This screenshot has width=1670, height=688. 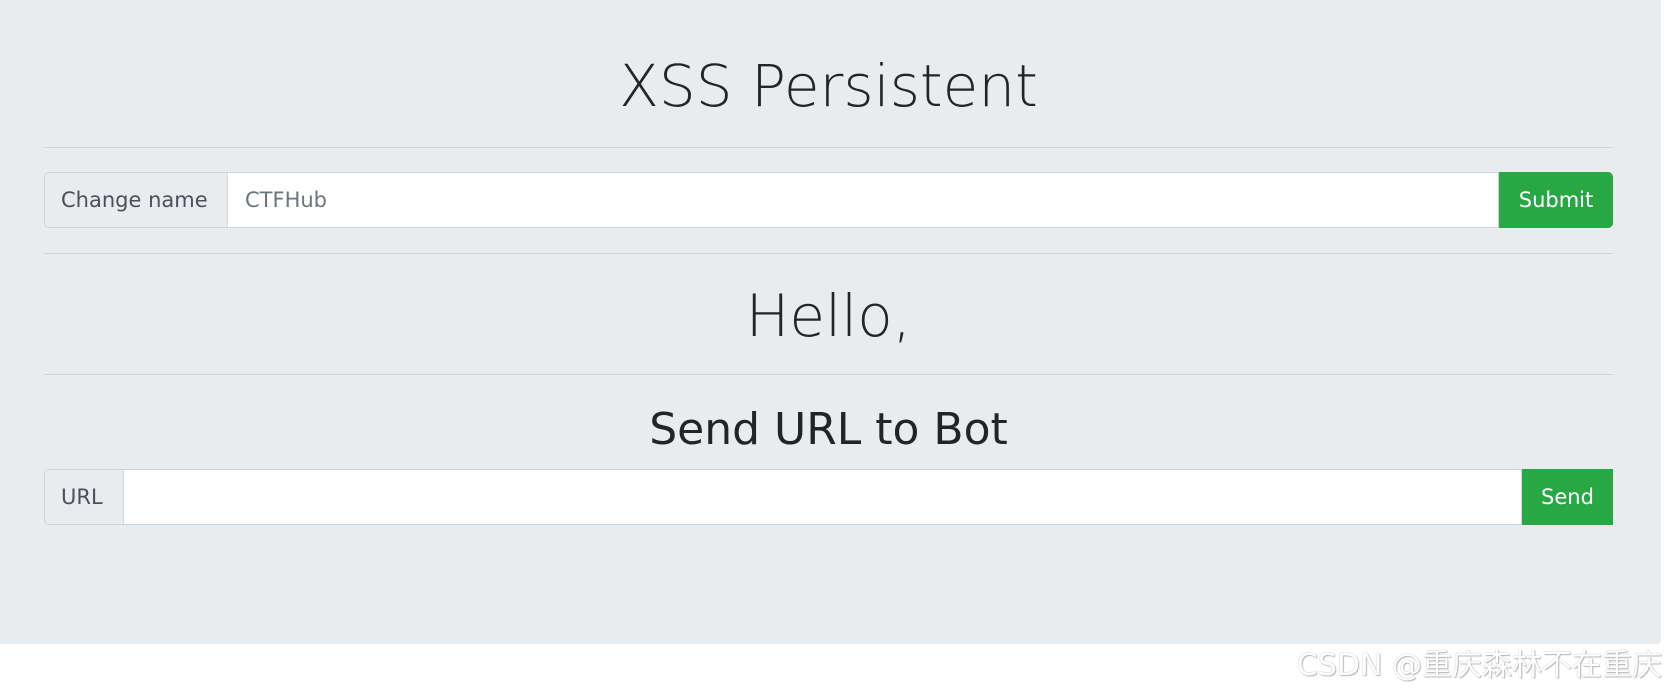 What do you see at coordinates (863, 200) in the screenshot?
I see `name-input` at bounding box center [863, 200].